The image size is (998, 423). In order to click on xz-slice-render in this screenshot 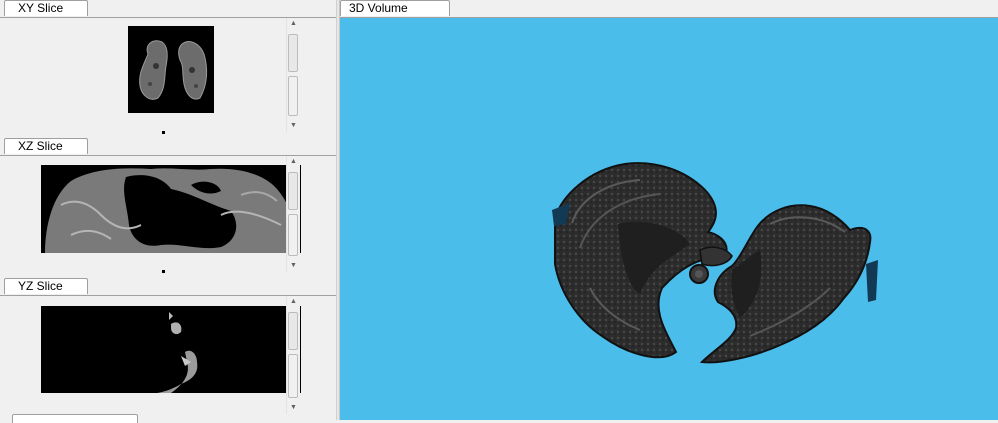, I will do `click(172, 210)`.